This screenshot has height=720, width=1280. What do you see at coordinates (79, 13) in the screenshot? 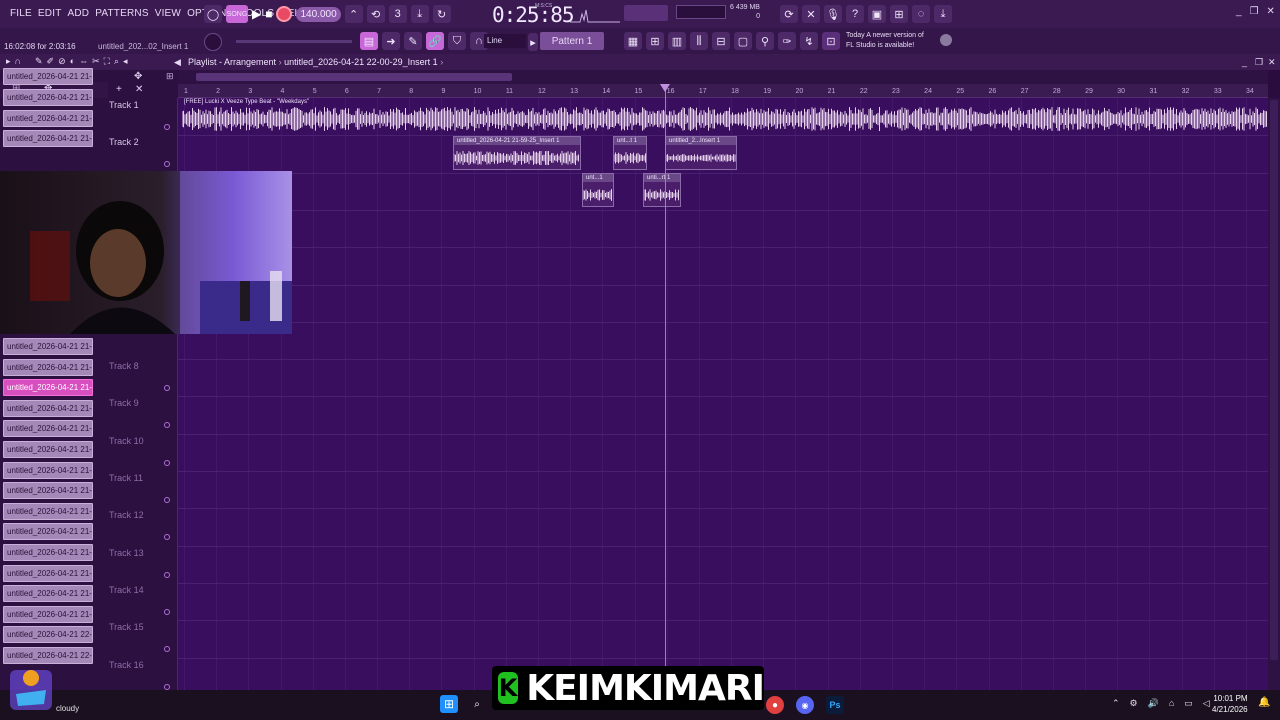
I see `menu-add: ADD` at bounding box center [79, 13].